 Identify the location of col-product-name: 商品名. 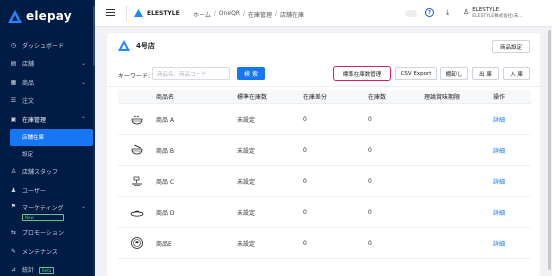
(165, 97).